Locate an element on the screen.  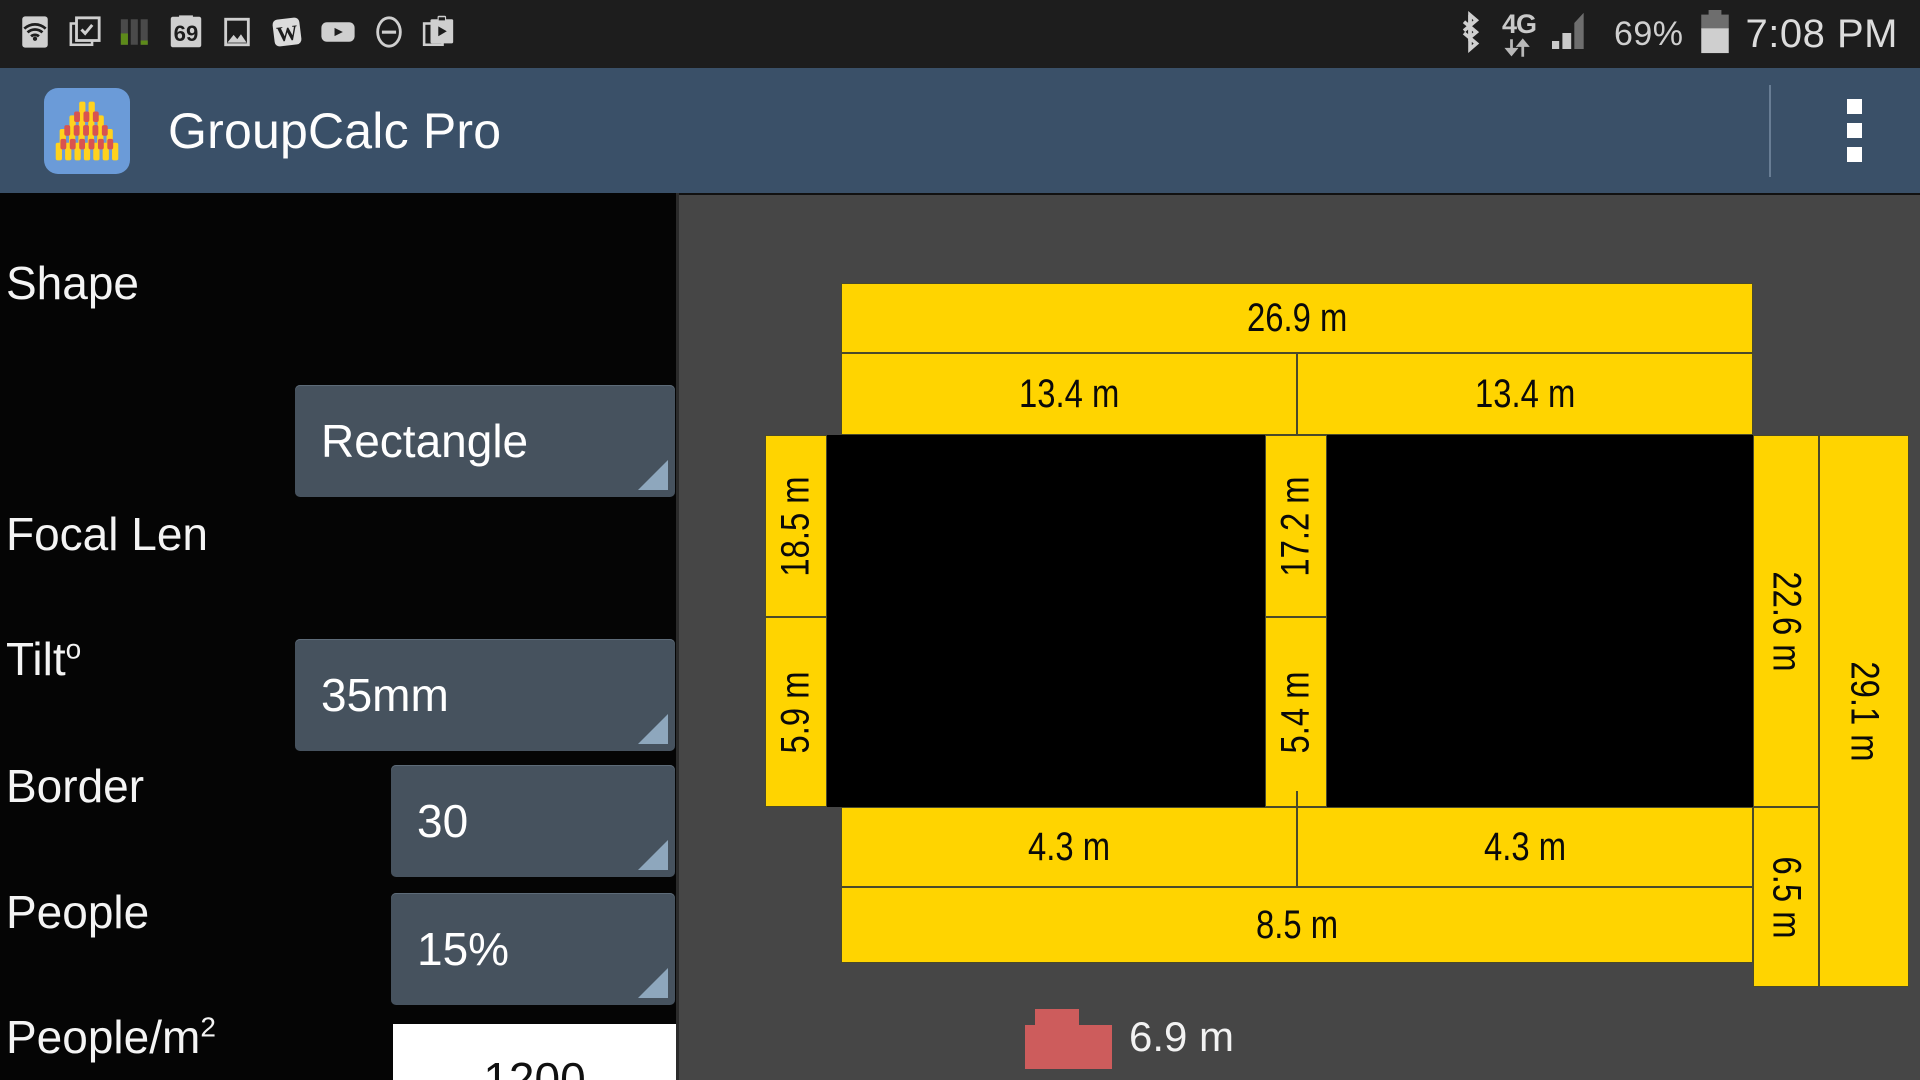
dimension-top-right-half: 13.4 m is located at coordinates (1525, 394).